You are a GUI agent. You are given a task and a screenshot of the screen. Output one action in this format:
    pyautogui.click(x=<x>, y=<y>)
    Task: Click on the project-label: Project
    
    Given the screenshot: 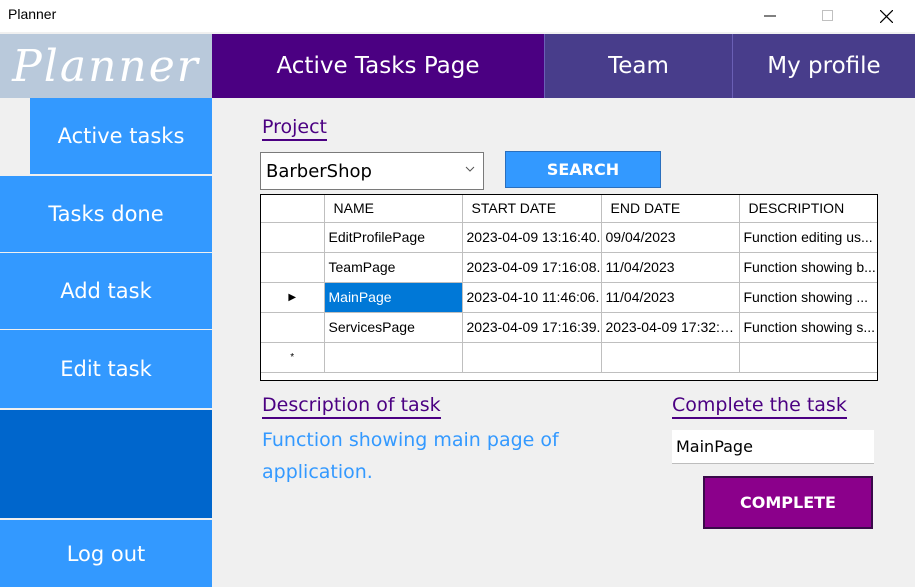 What is the action you would take?
    pyautogui.click(x=295, y=128)
    